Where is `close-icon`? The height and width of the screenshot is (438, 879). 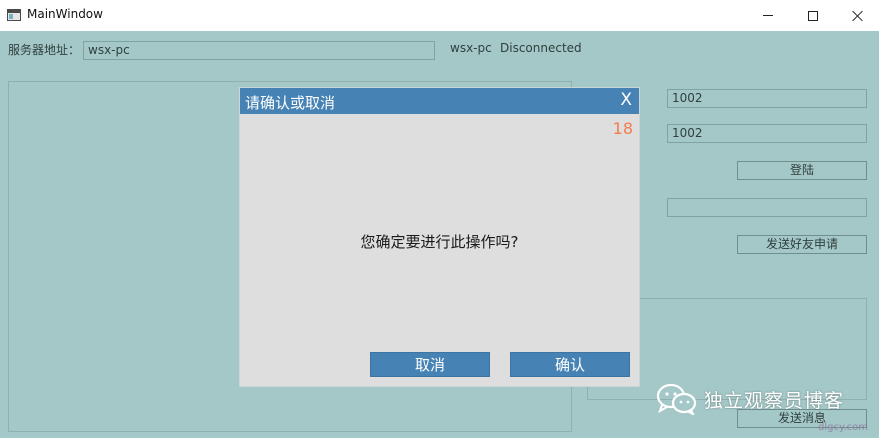
close-icon is located at coordinates (858, 16).